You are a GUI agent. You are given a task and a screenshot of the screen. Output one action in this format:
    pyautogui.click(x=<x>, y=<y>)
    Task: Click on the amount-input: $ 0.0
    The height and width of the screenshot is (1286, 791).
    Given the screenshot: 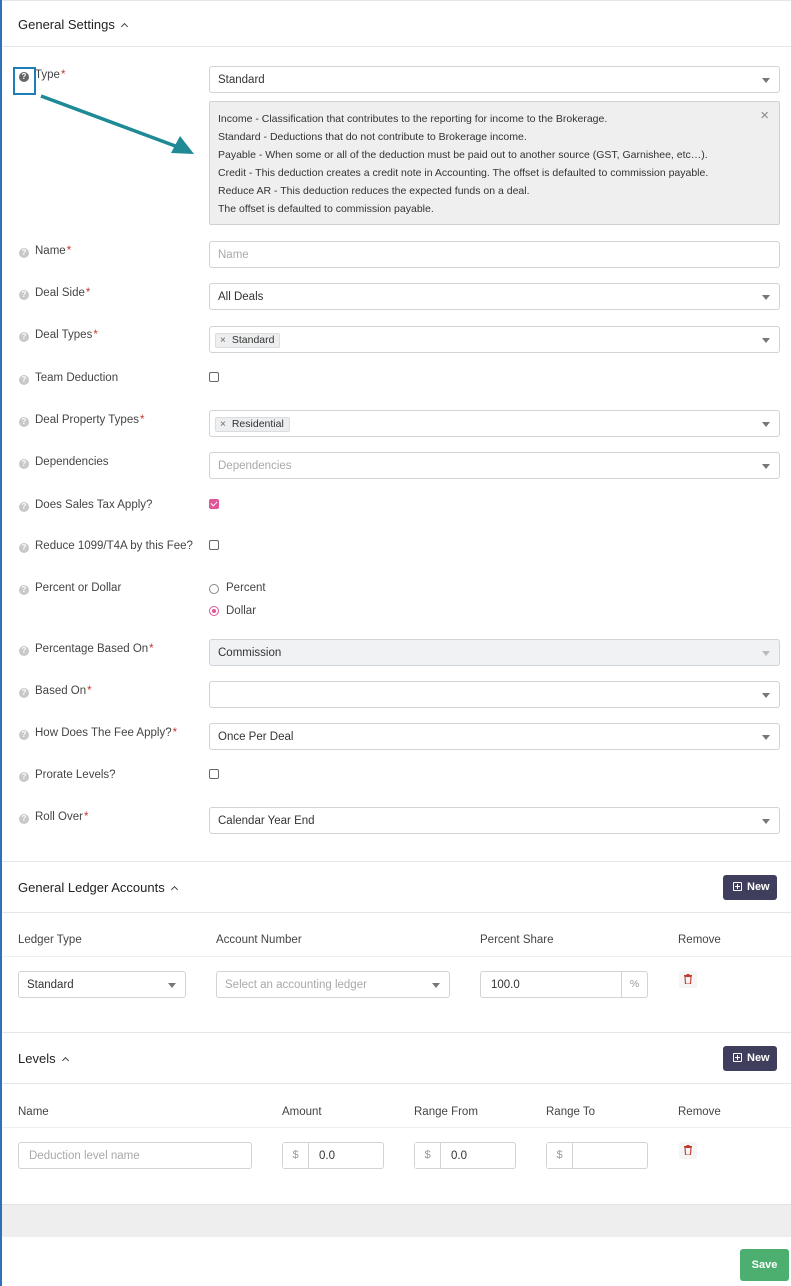 What is the action you would take?
    pyautogui.click(x=333, y=1155)
    